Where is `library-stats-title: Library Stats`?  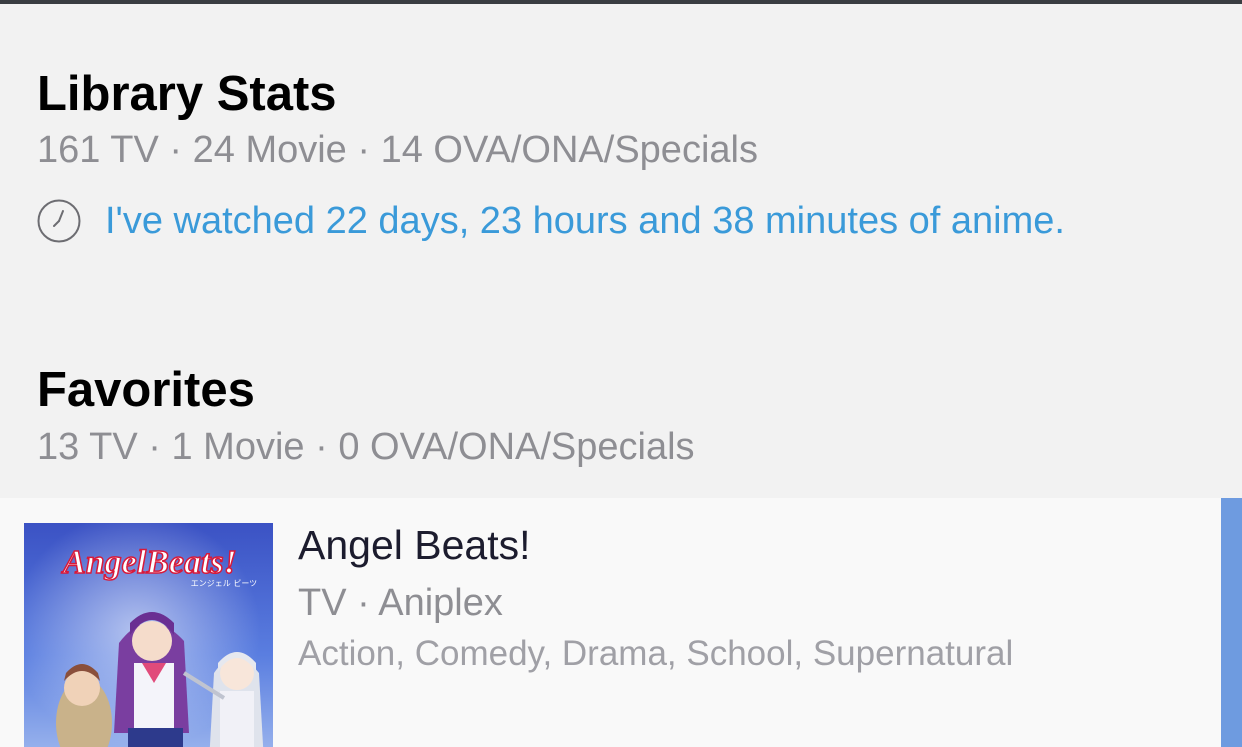
library-stats-title: Library Stats is located at coordinates (187, 94).